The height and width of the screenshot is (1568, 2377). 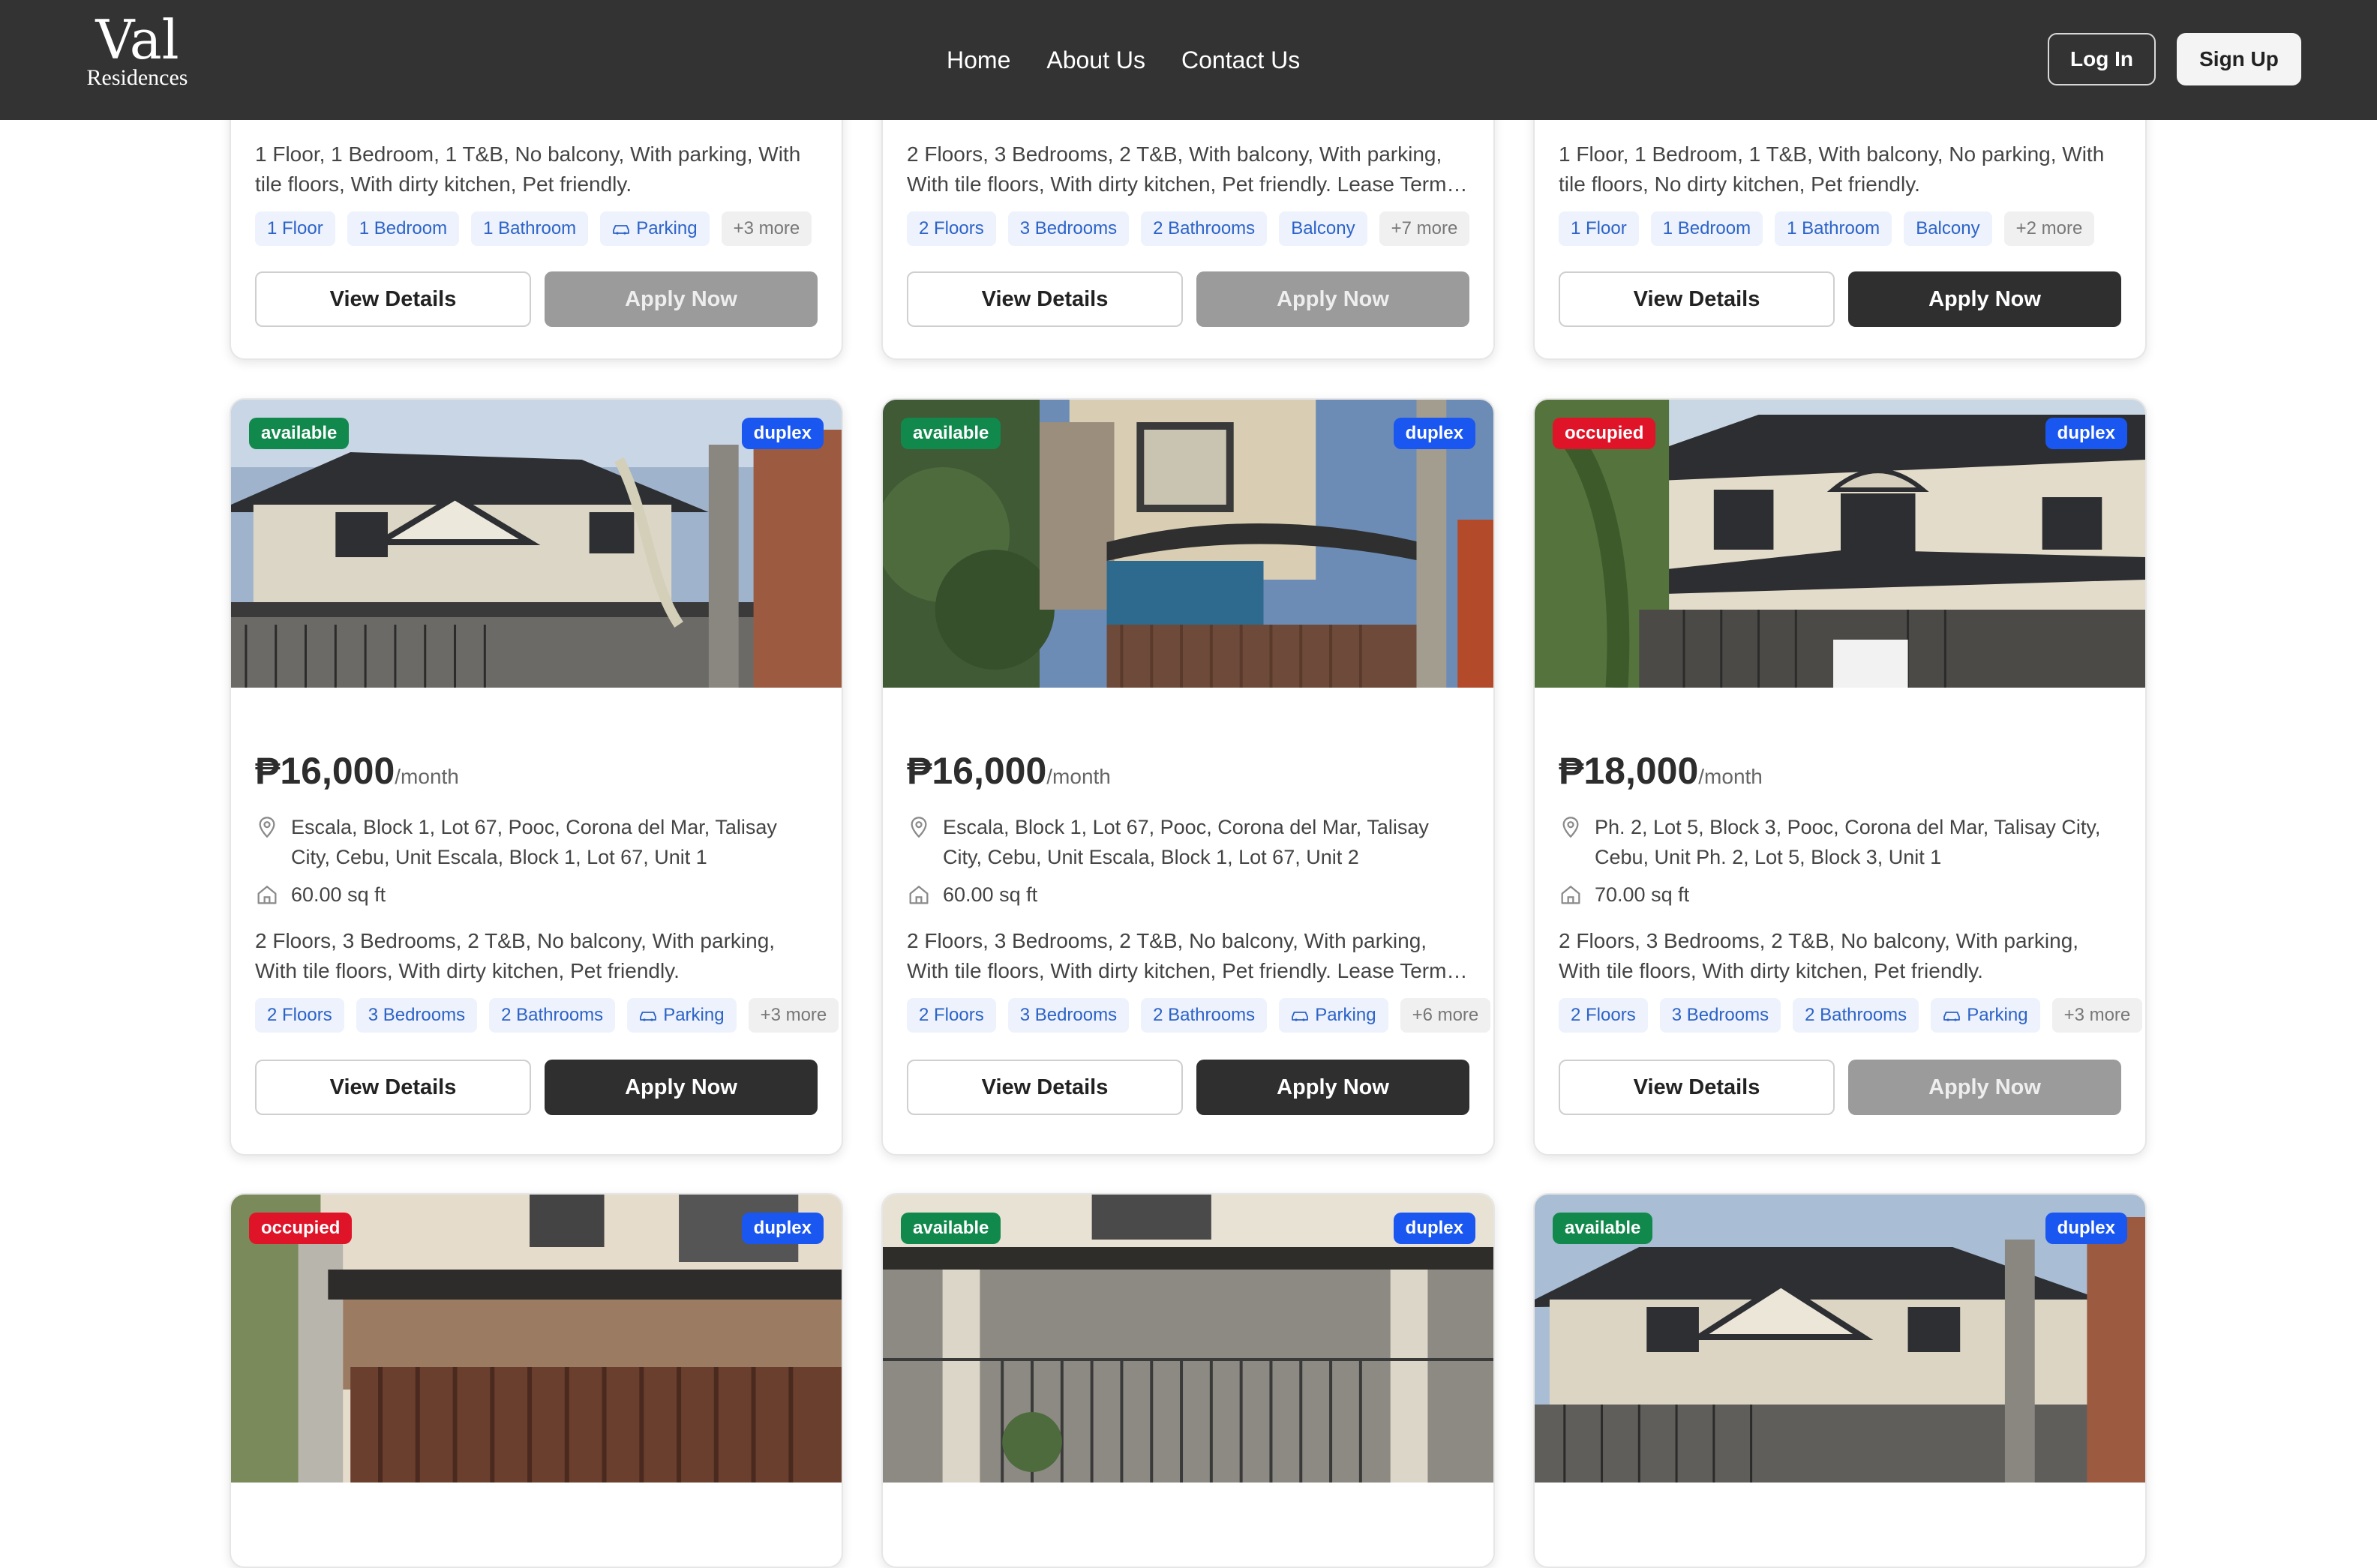 I want to click on nav-contact-us: Contact Us, so click(x=1240, y=60).